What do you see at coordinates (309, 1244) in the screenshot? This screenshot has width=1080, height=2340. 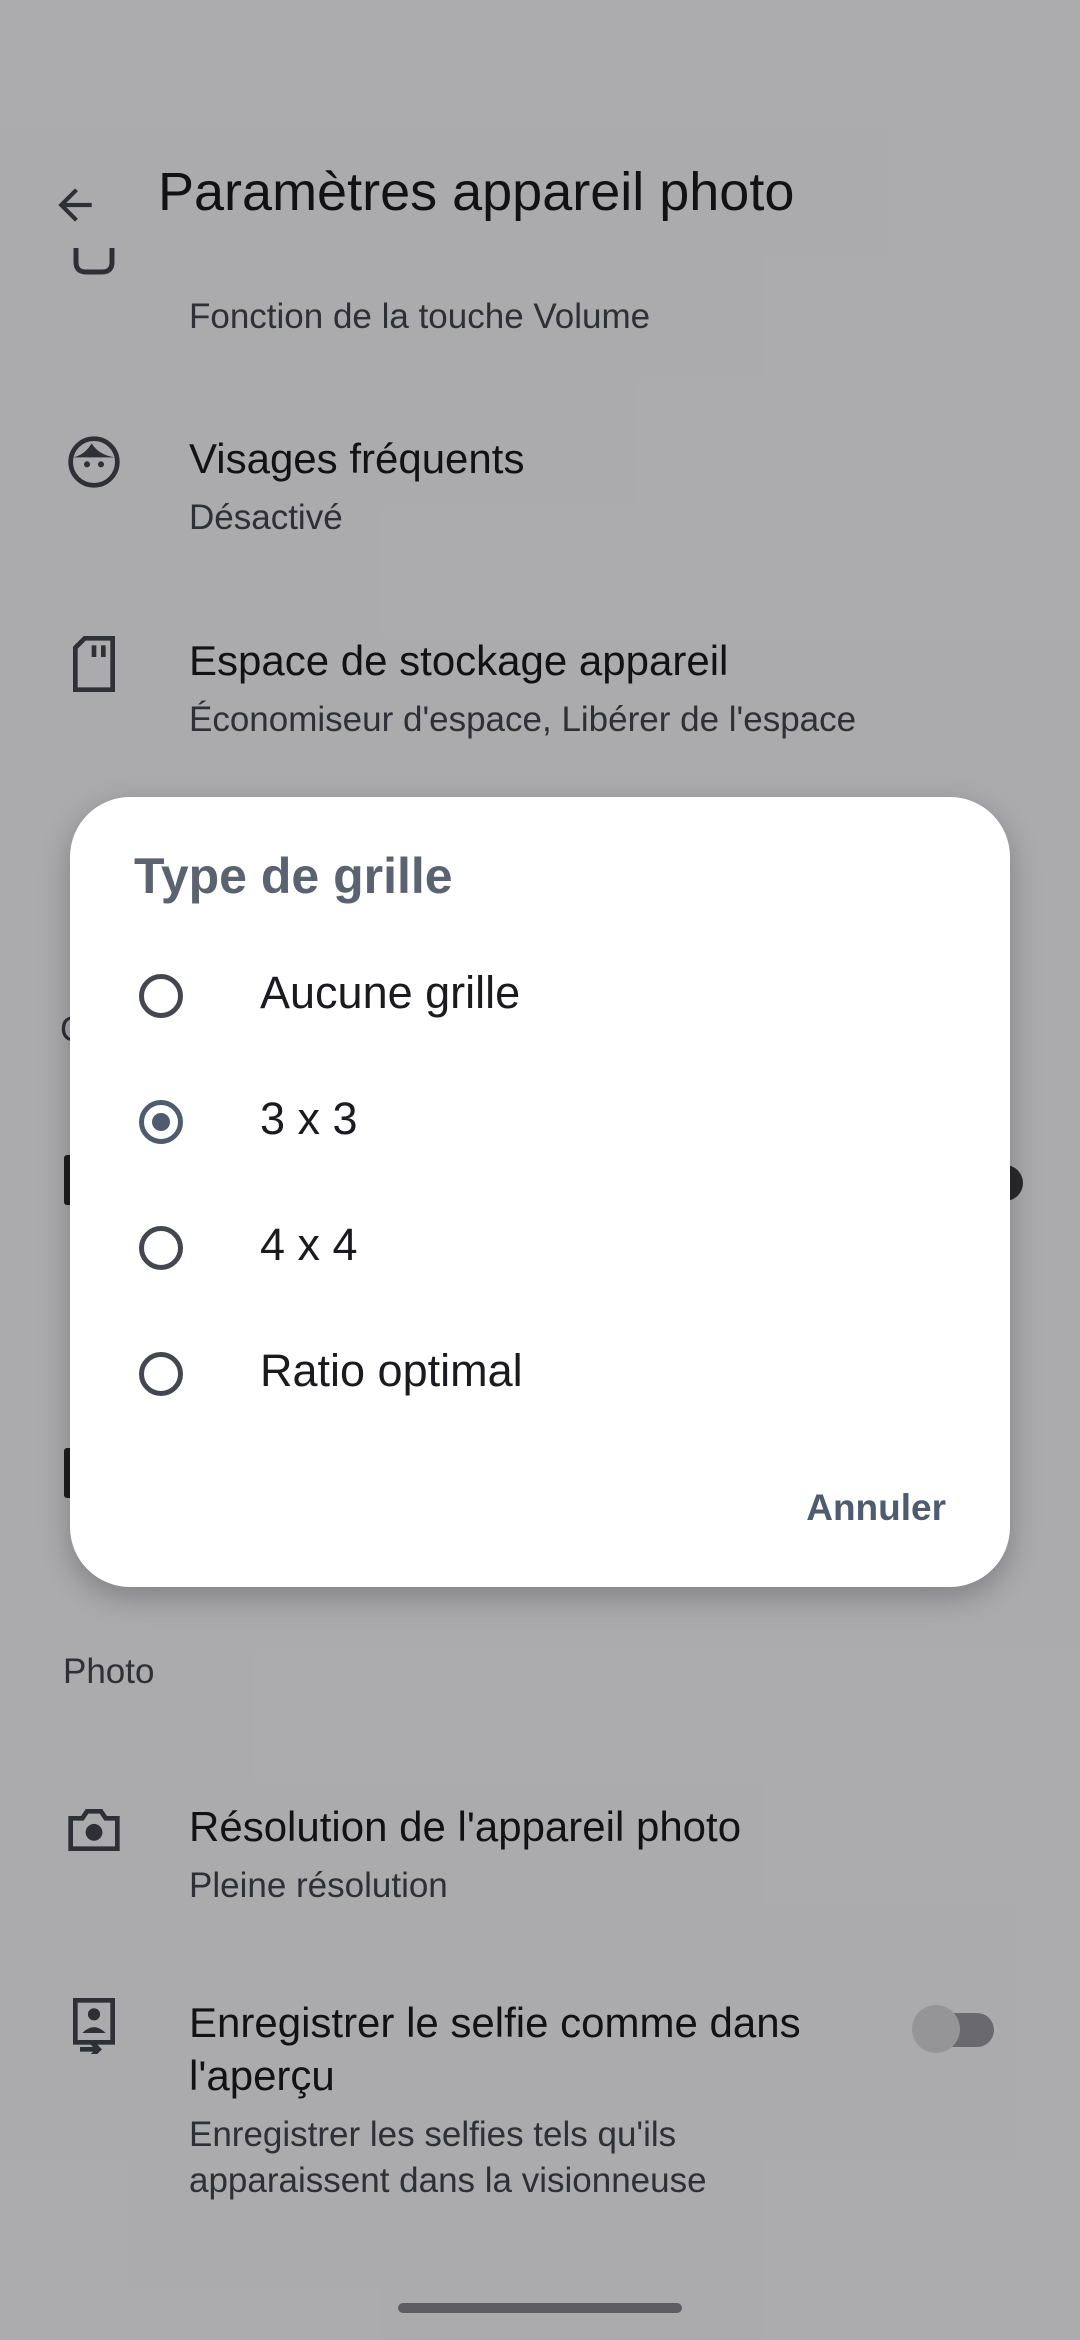 I see `option-label: 4 x 4` at bounding box center [309, 1244].